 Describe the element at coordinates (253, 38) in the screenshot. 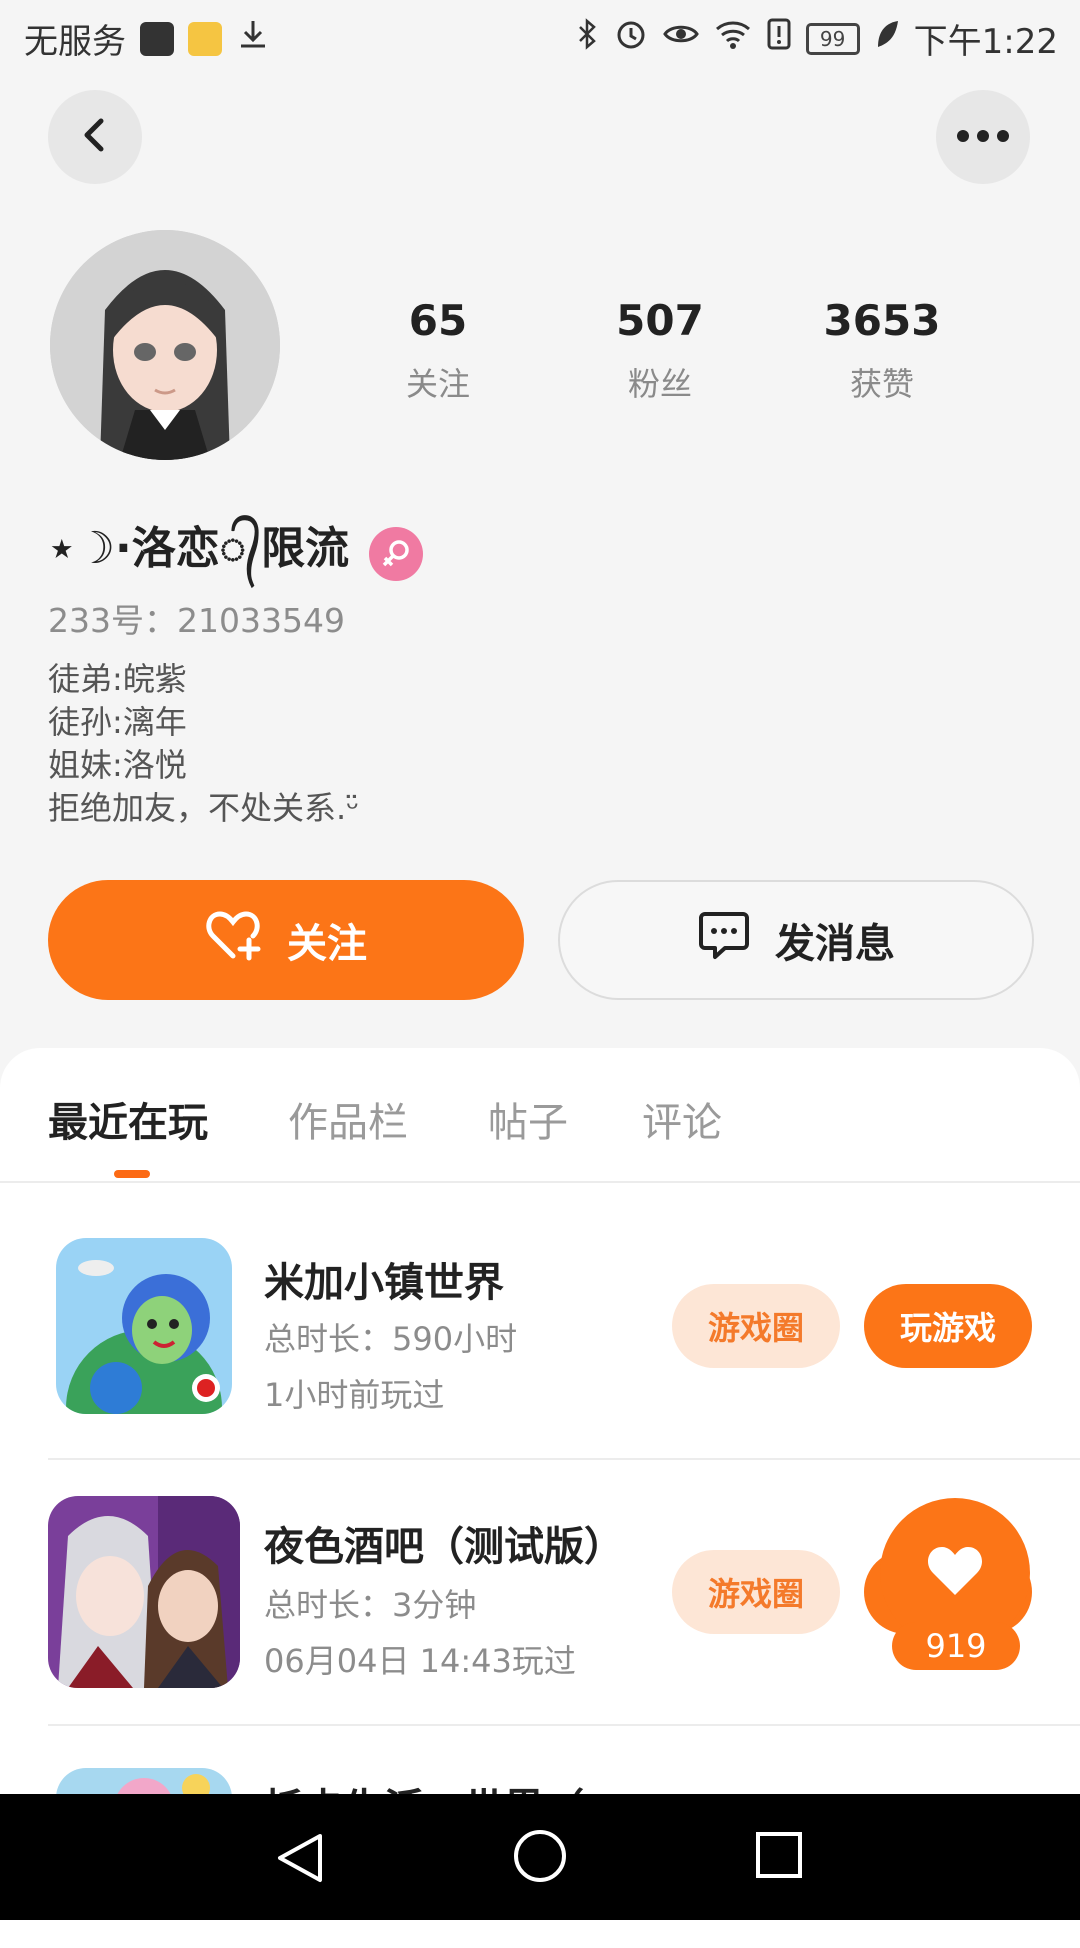

I see `download-icon` at that location.